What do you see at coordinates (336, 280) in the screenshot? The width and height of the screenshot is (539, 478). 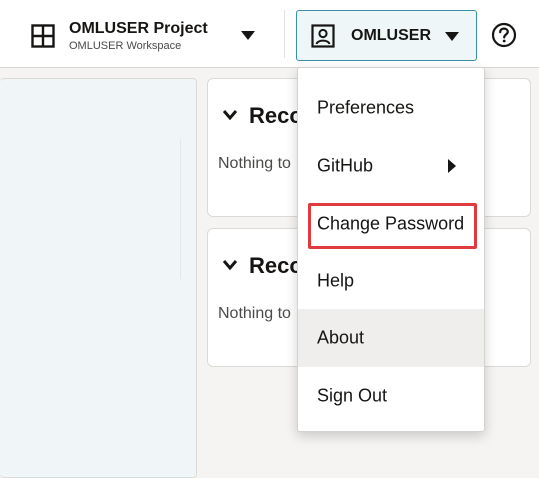 I see `menu-item-label: Help` at bounding box center [336, 280].